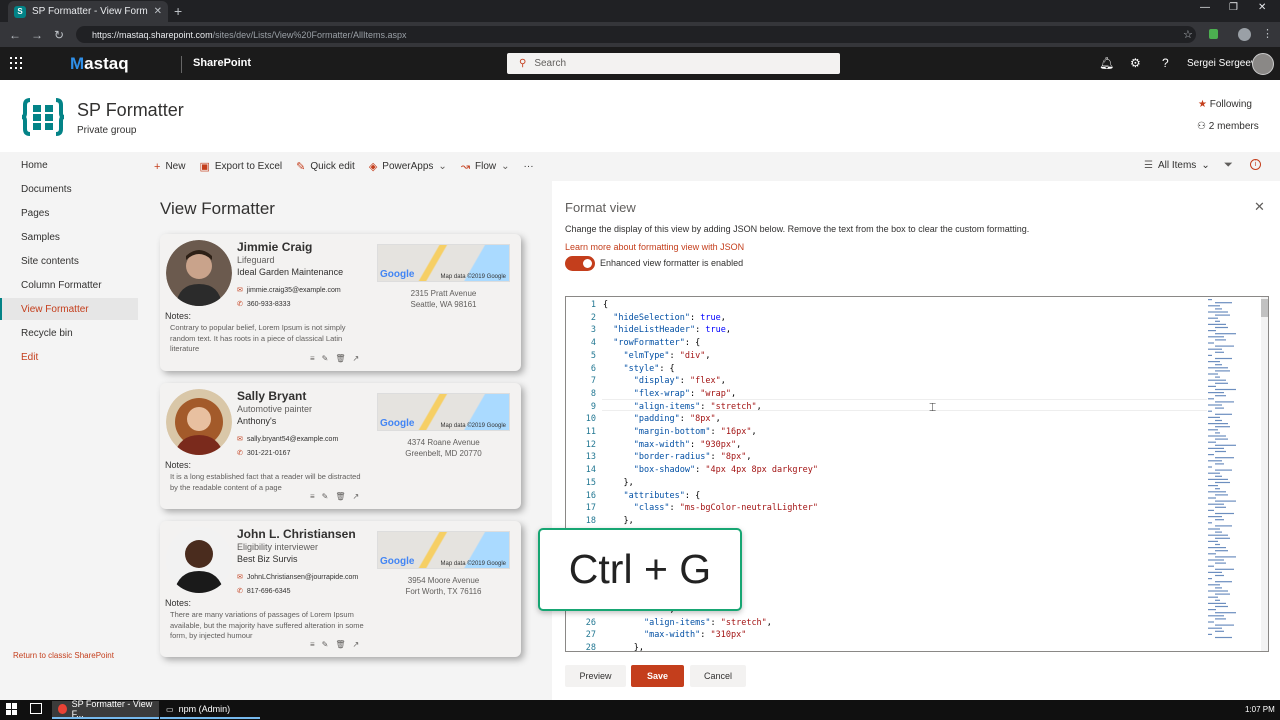 Image resolution: width=1280 pixels, height=720 pixels. What do you see at coordinates (61, 285) in the screenshot?
I see `nav-item-column-formatter: Column Formatter` at bounding box center [61, 285].